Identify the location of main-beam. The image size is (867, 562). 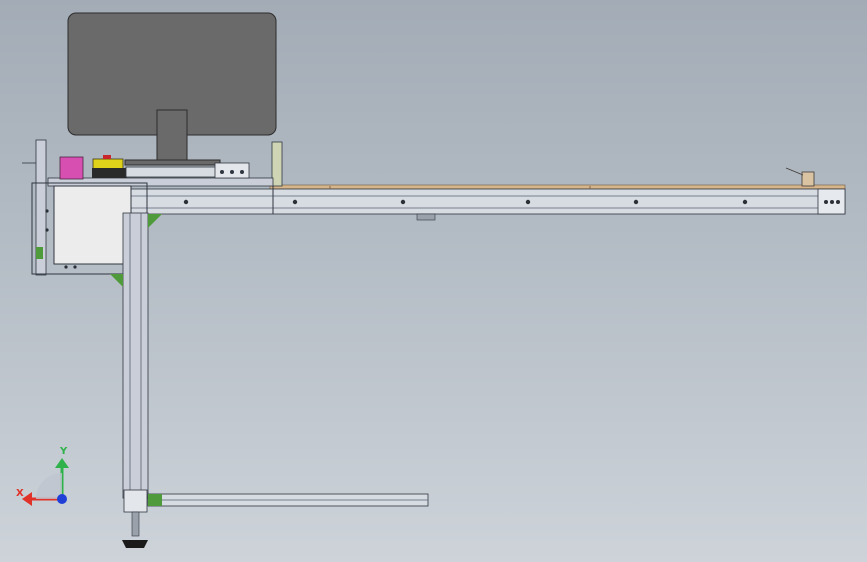
(487, 201).